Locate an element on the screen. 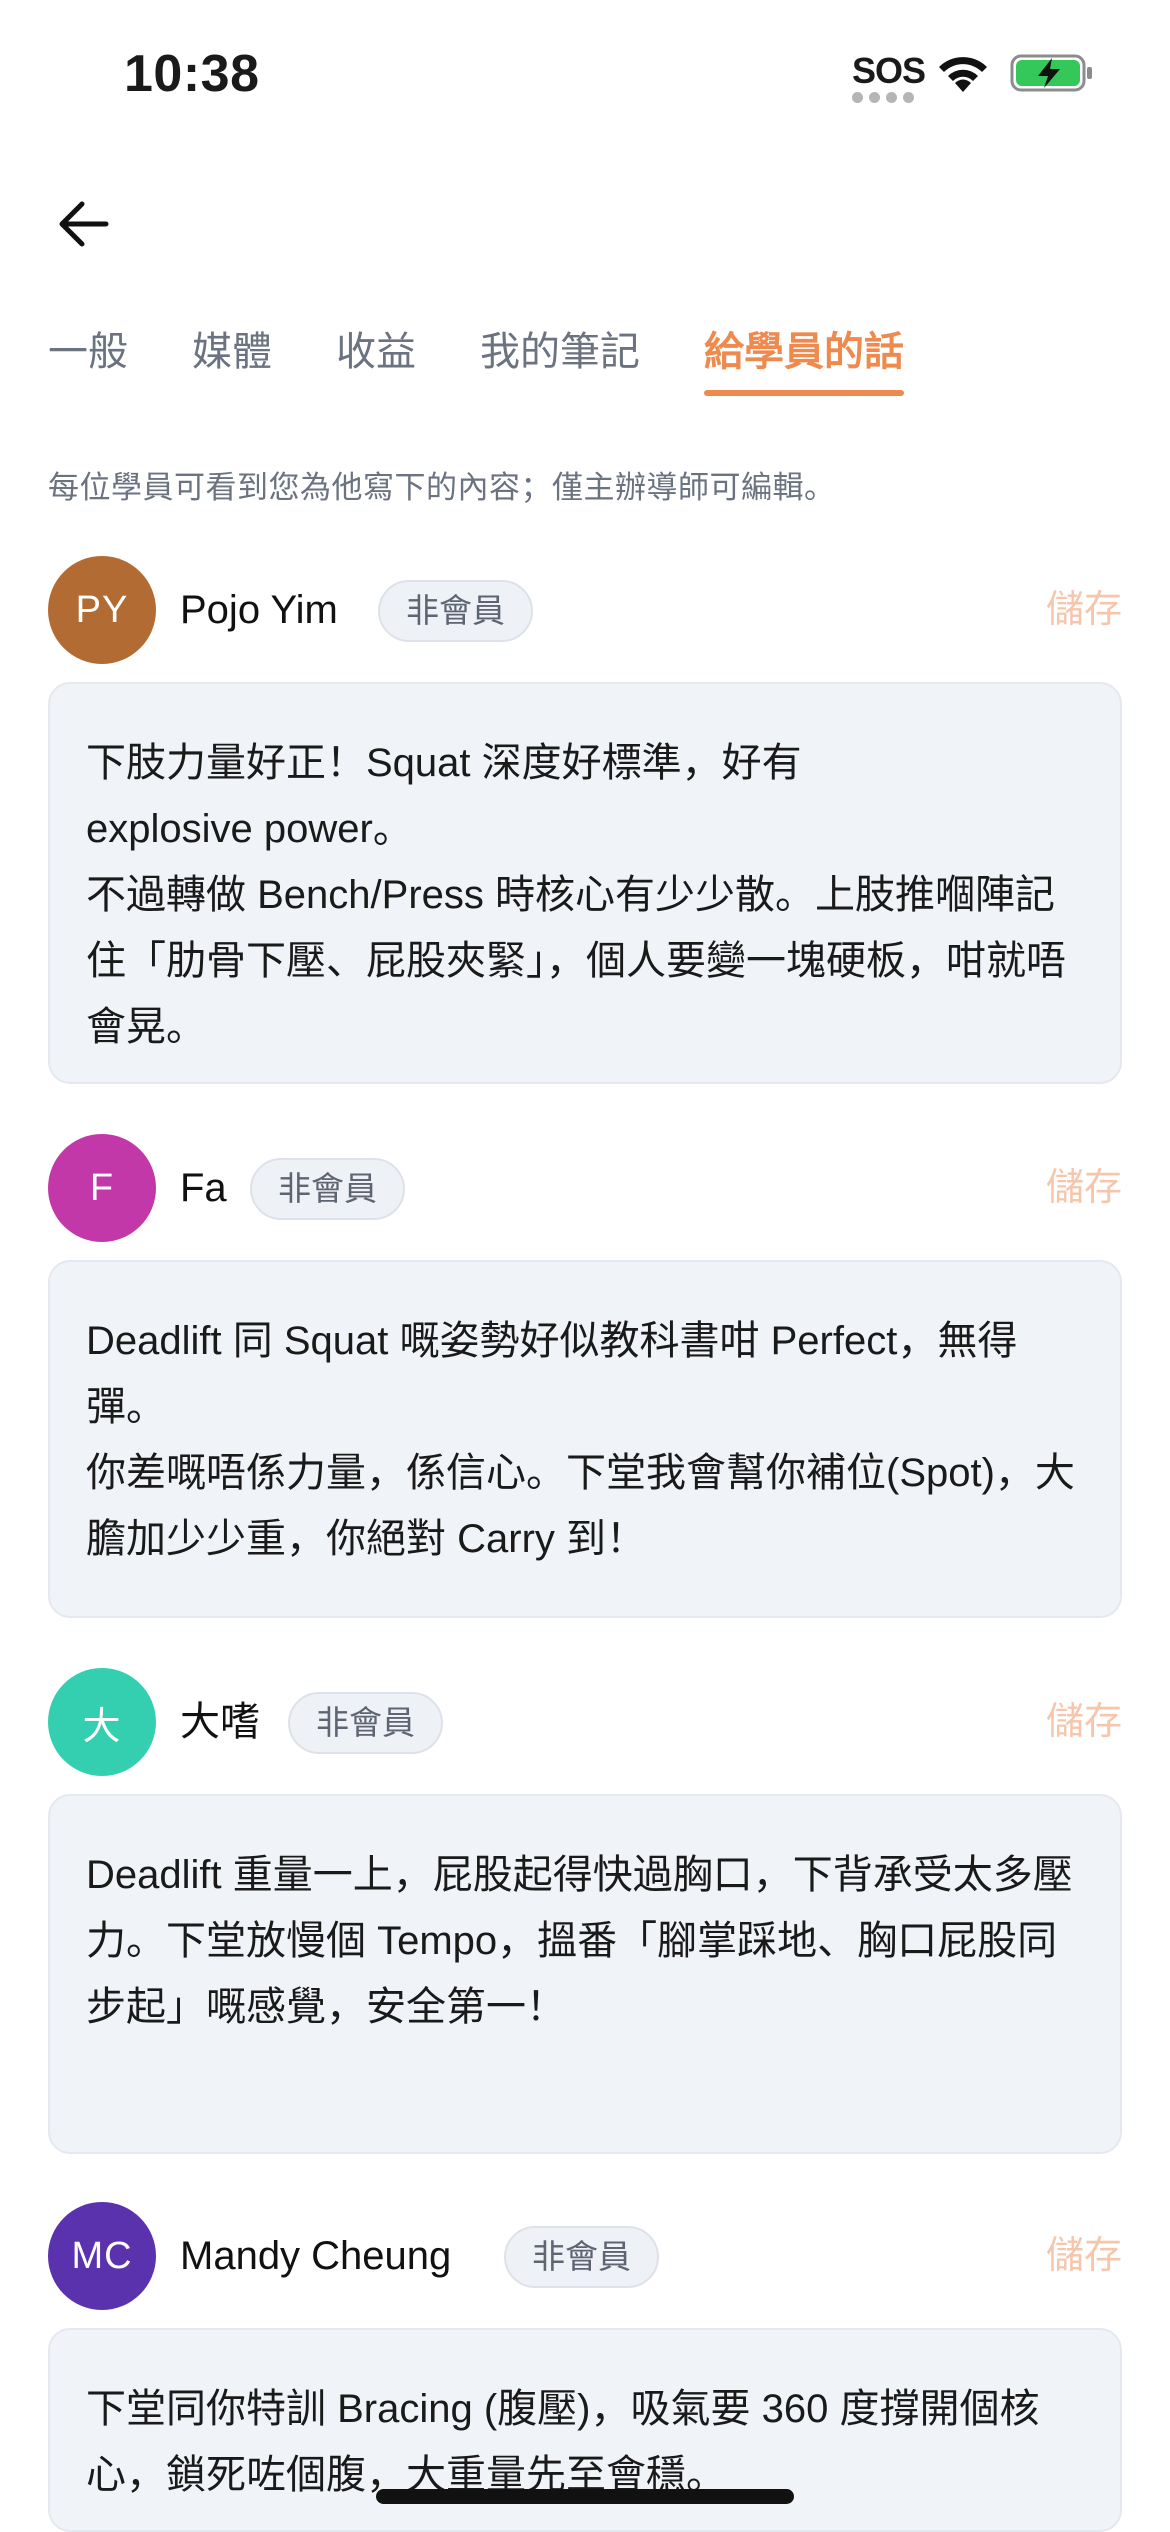 Image resolution: width=1170 pixels, height=2532 pixels. signal-dots-icon is located at coordinates (883, 97).